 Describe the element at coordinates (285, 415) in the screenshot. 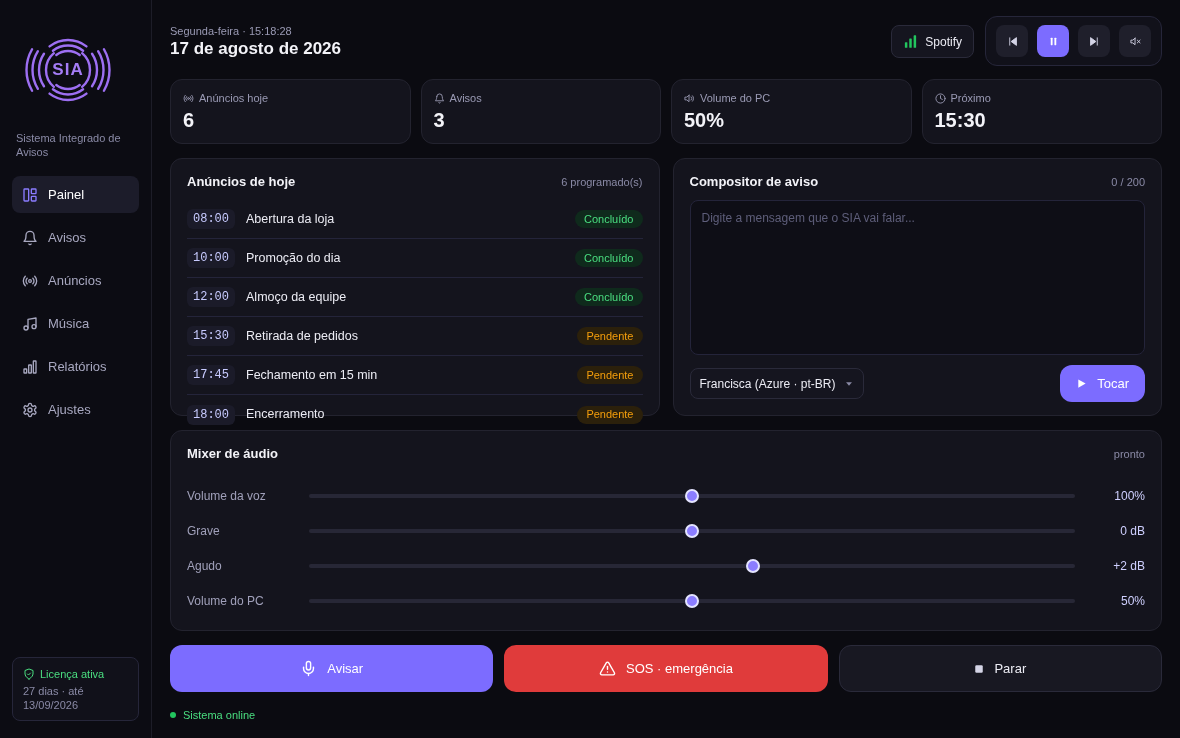

I see `announcement-title: Encerramento` at that location.